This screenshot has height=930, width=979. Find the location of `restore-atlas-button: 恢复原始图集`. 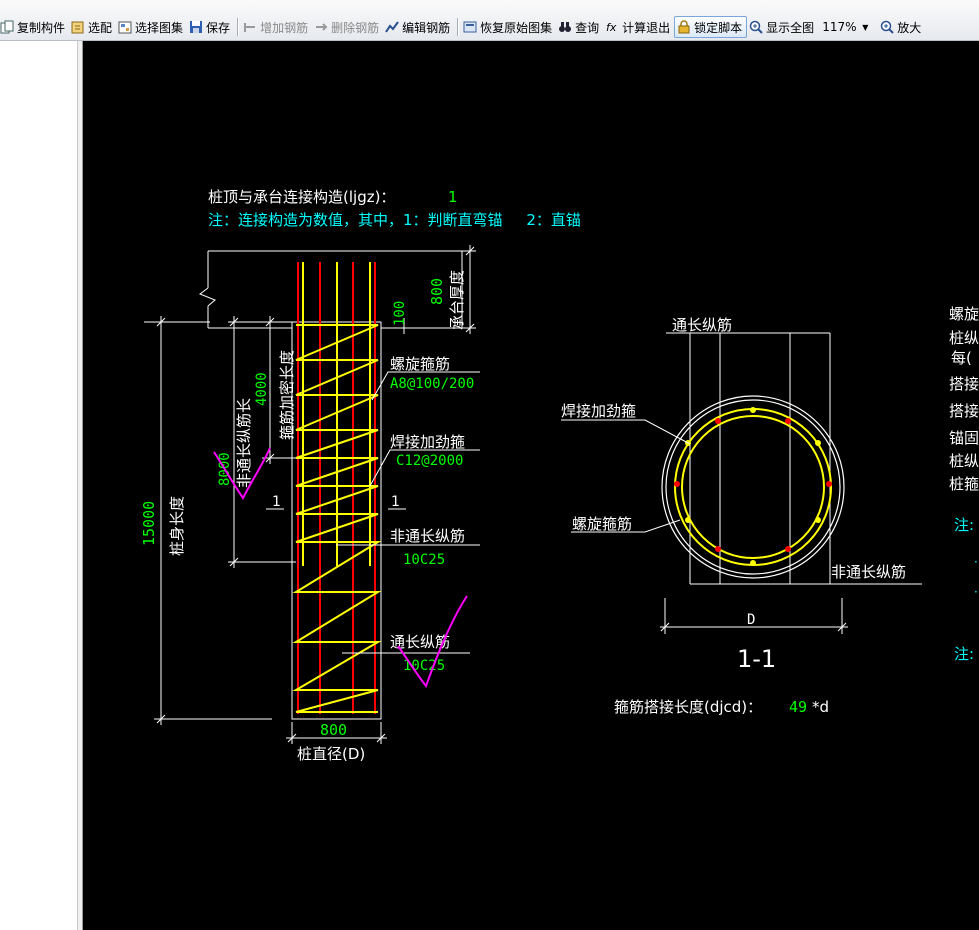

restore-atlas-button: 恢复原始图集 is located at coordinates (508, 27).